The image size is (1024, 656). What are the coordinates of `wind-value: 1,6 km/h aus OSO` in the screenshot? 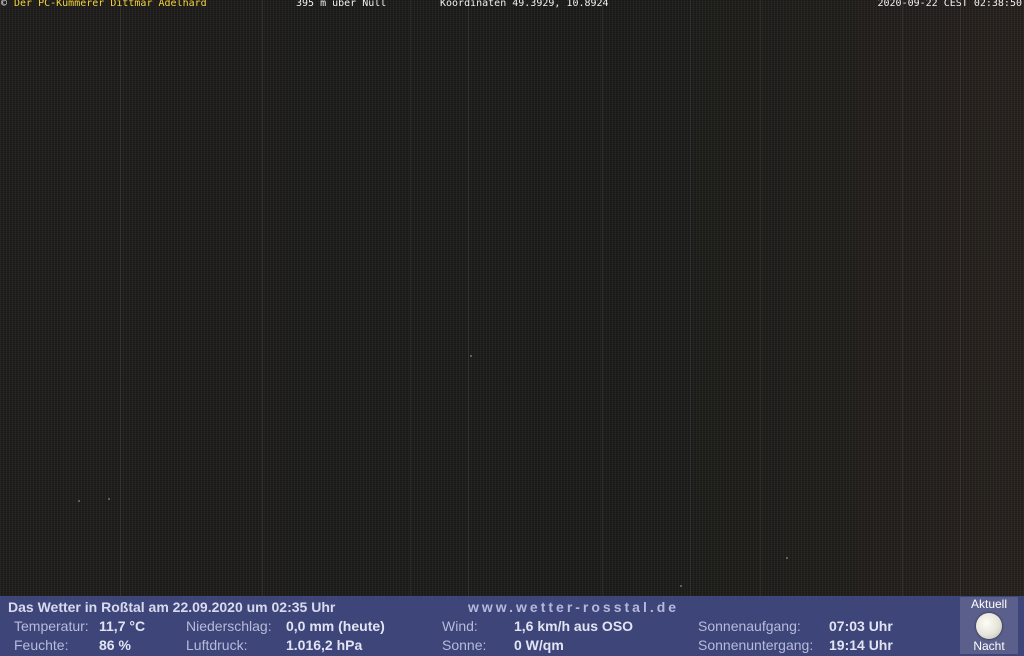 It's located at (574, 626).